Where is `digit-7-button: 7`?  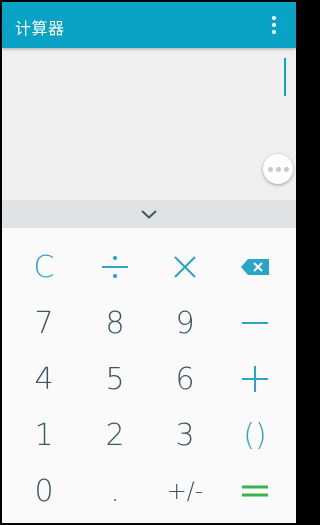
digit-7-button: 7 is located at coordinates (44, 323).